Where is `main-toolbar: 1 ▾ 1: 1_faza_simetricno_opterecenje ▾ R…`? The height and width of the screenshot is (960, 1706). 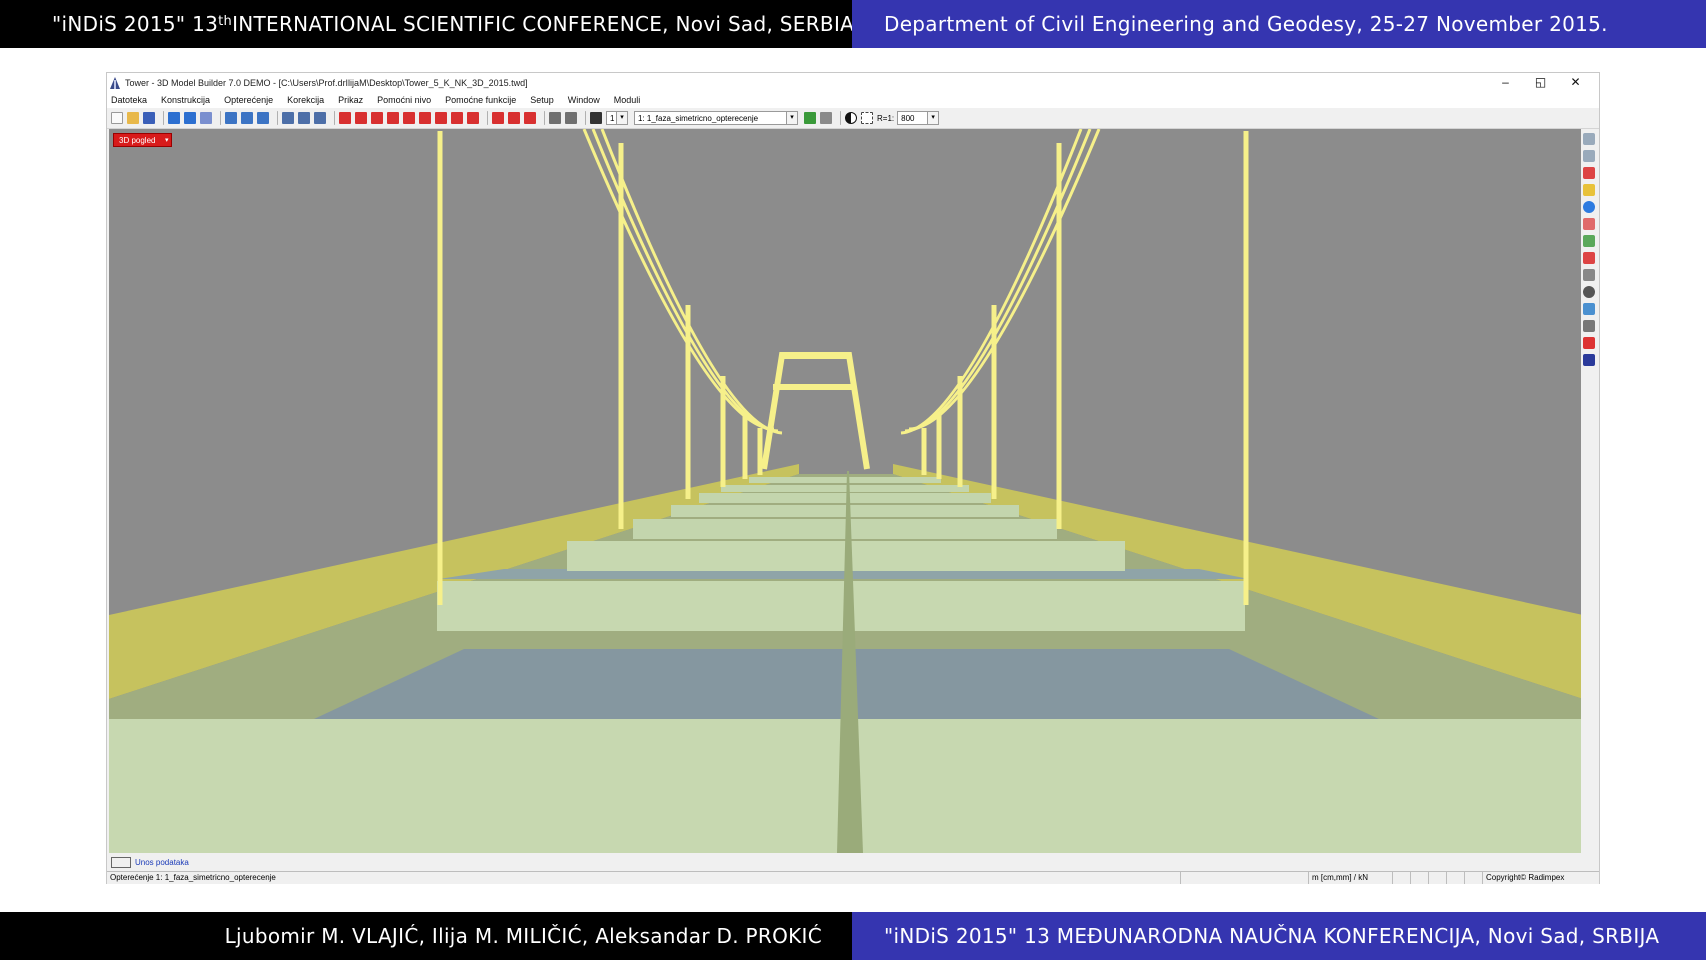 main-toolbar: 1 ▾ 1: 1_faza_simetricno_opterecenje ▾ R… is located at coordinates (853, 118).